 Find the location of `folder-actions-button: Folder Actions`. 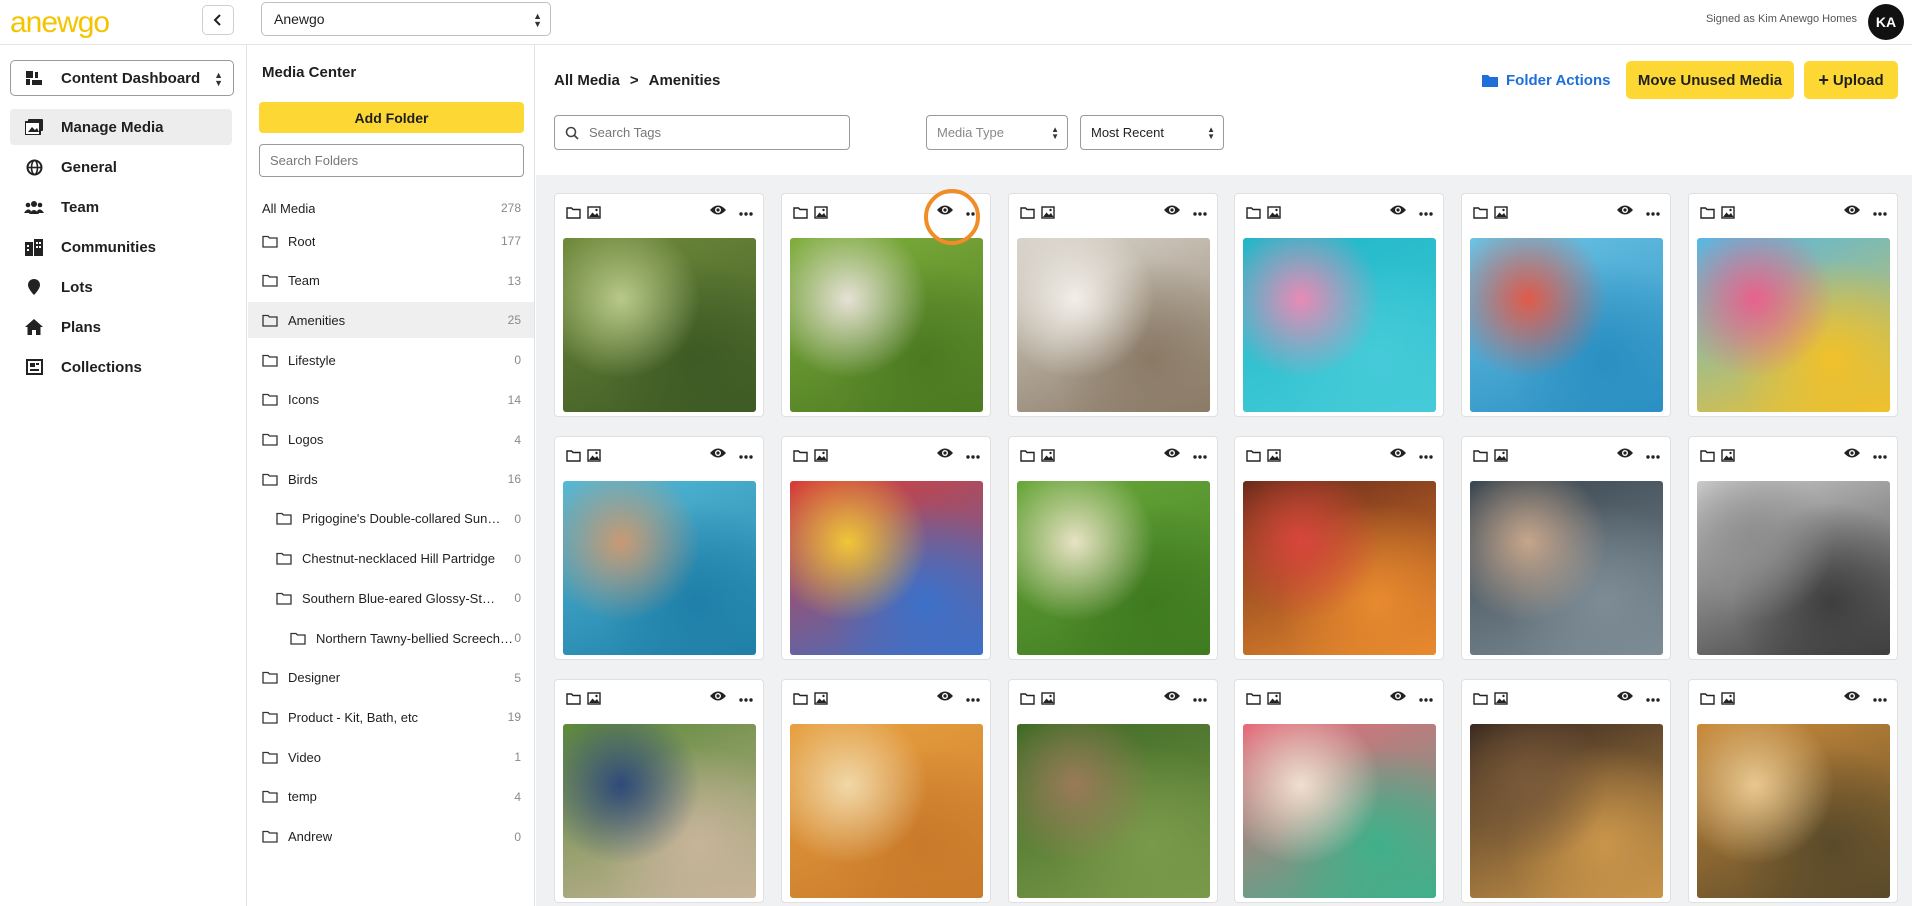

folder-actions-button: Folder Actions is located at coordinates (1546, 80).